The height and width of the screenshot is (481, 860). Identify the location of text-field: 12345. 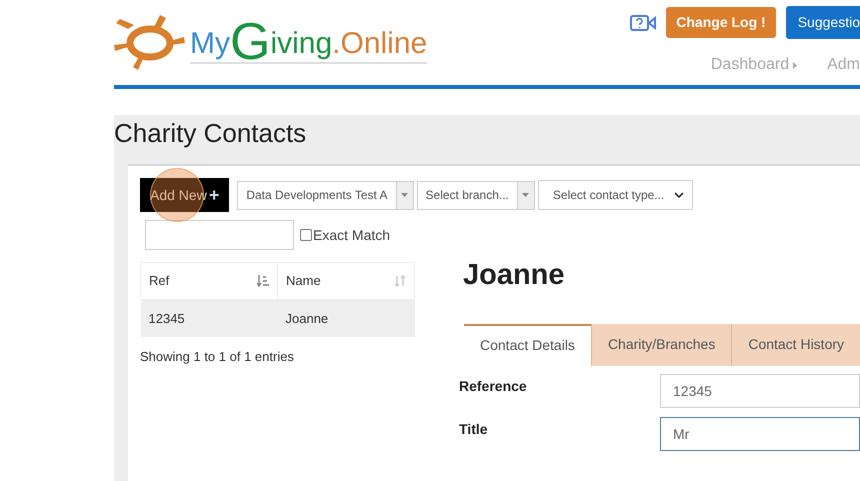
(760, 391).